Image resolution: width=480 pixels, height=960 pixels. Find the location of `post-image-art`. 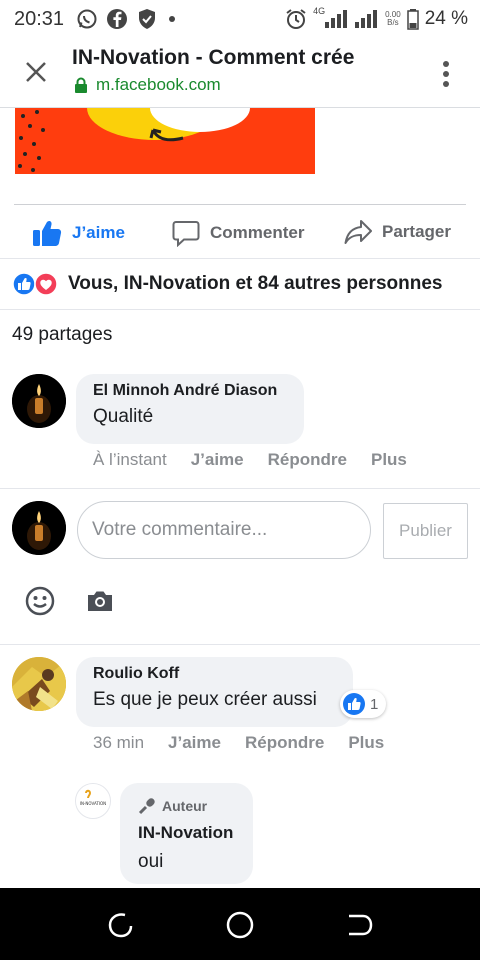

post-image-art is located at coordinates (165, 141).